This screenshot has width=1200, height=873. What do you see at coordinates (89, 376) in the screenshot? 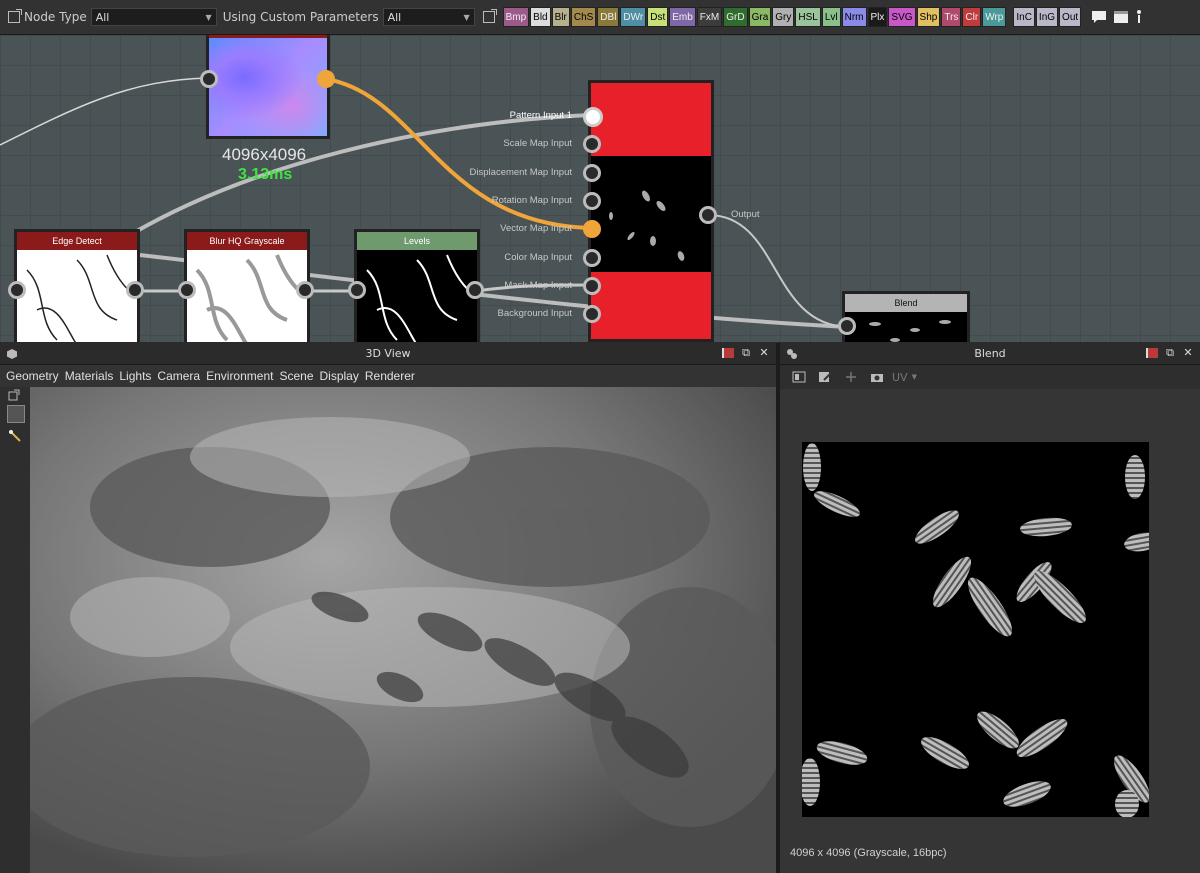
I see `menu-materials: Materials` at bounding box center [89, 376].